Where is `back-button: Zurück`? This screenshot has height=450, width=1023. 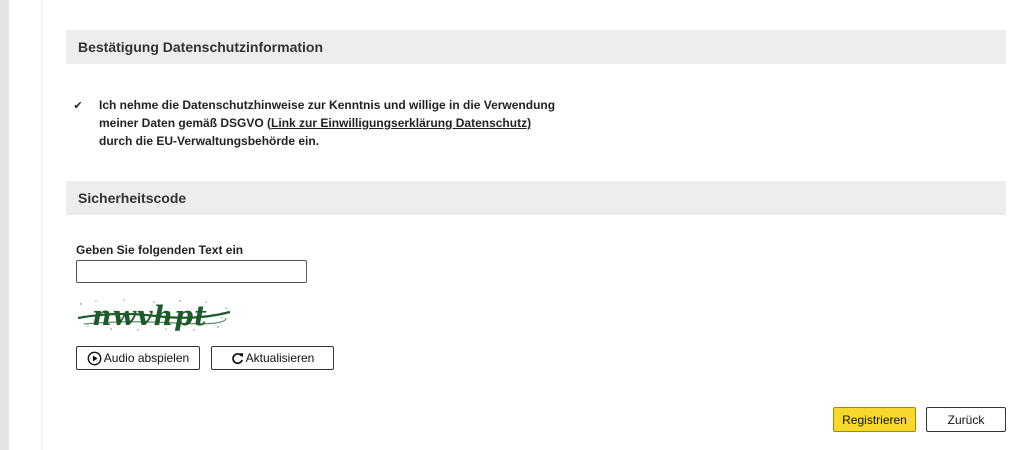 back-button: Zurück is located at coordinates (966, 419).